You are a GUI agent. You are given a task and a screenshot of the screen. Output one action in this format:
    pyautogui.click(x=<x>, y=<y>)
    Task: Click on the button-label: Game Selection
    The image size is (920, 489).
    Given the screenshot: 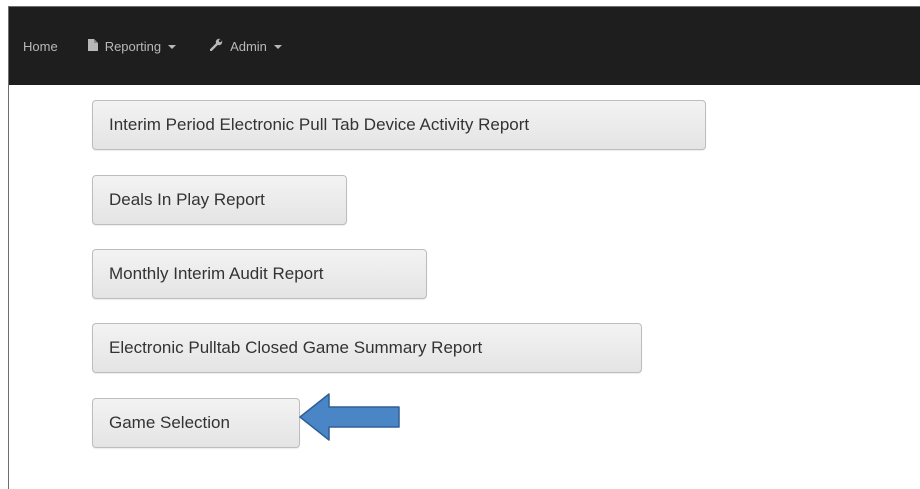 What is the action you would take?
    pyautogui.click(x=169, y=422)
    